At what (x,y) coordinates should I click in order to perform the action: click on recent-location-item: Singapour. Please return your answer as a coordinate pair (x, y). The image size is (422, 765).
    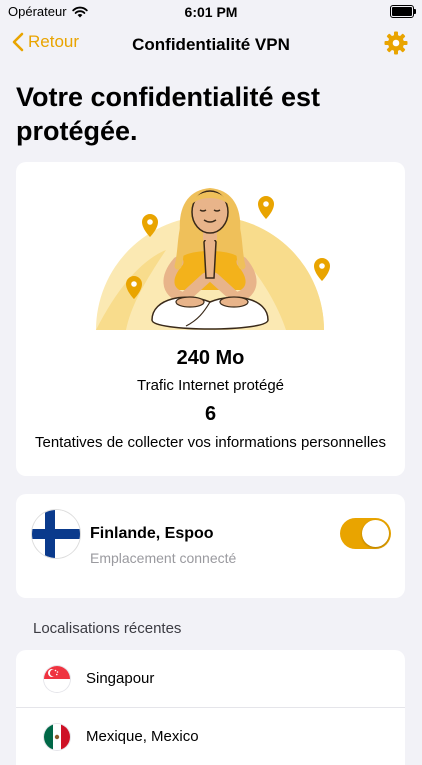
    Looking at the image, I should click on (210, 678).